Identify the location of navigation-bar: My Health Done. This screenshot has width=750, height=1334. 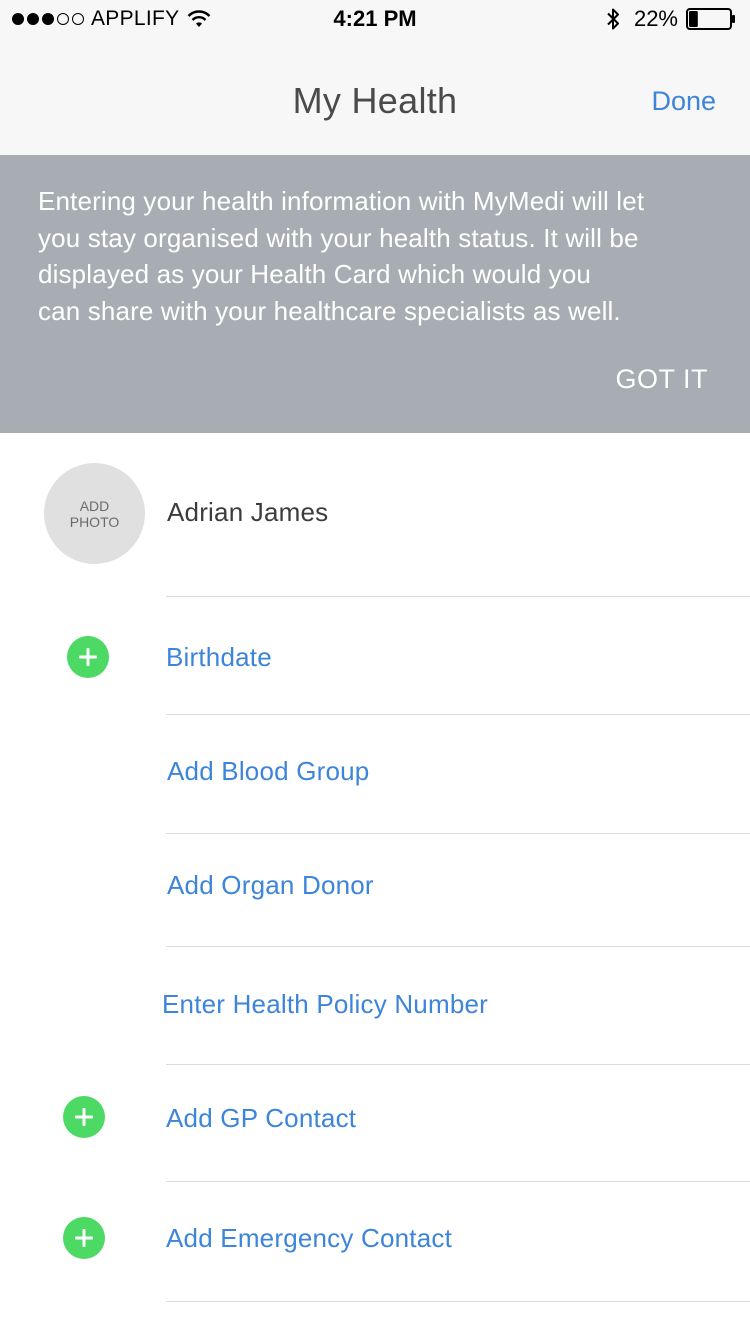
(375, 96).